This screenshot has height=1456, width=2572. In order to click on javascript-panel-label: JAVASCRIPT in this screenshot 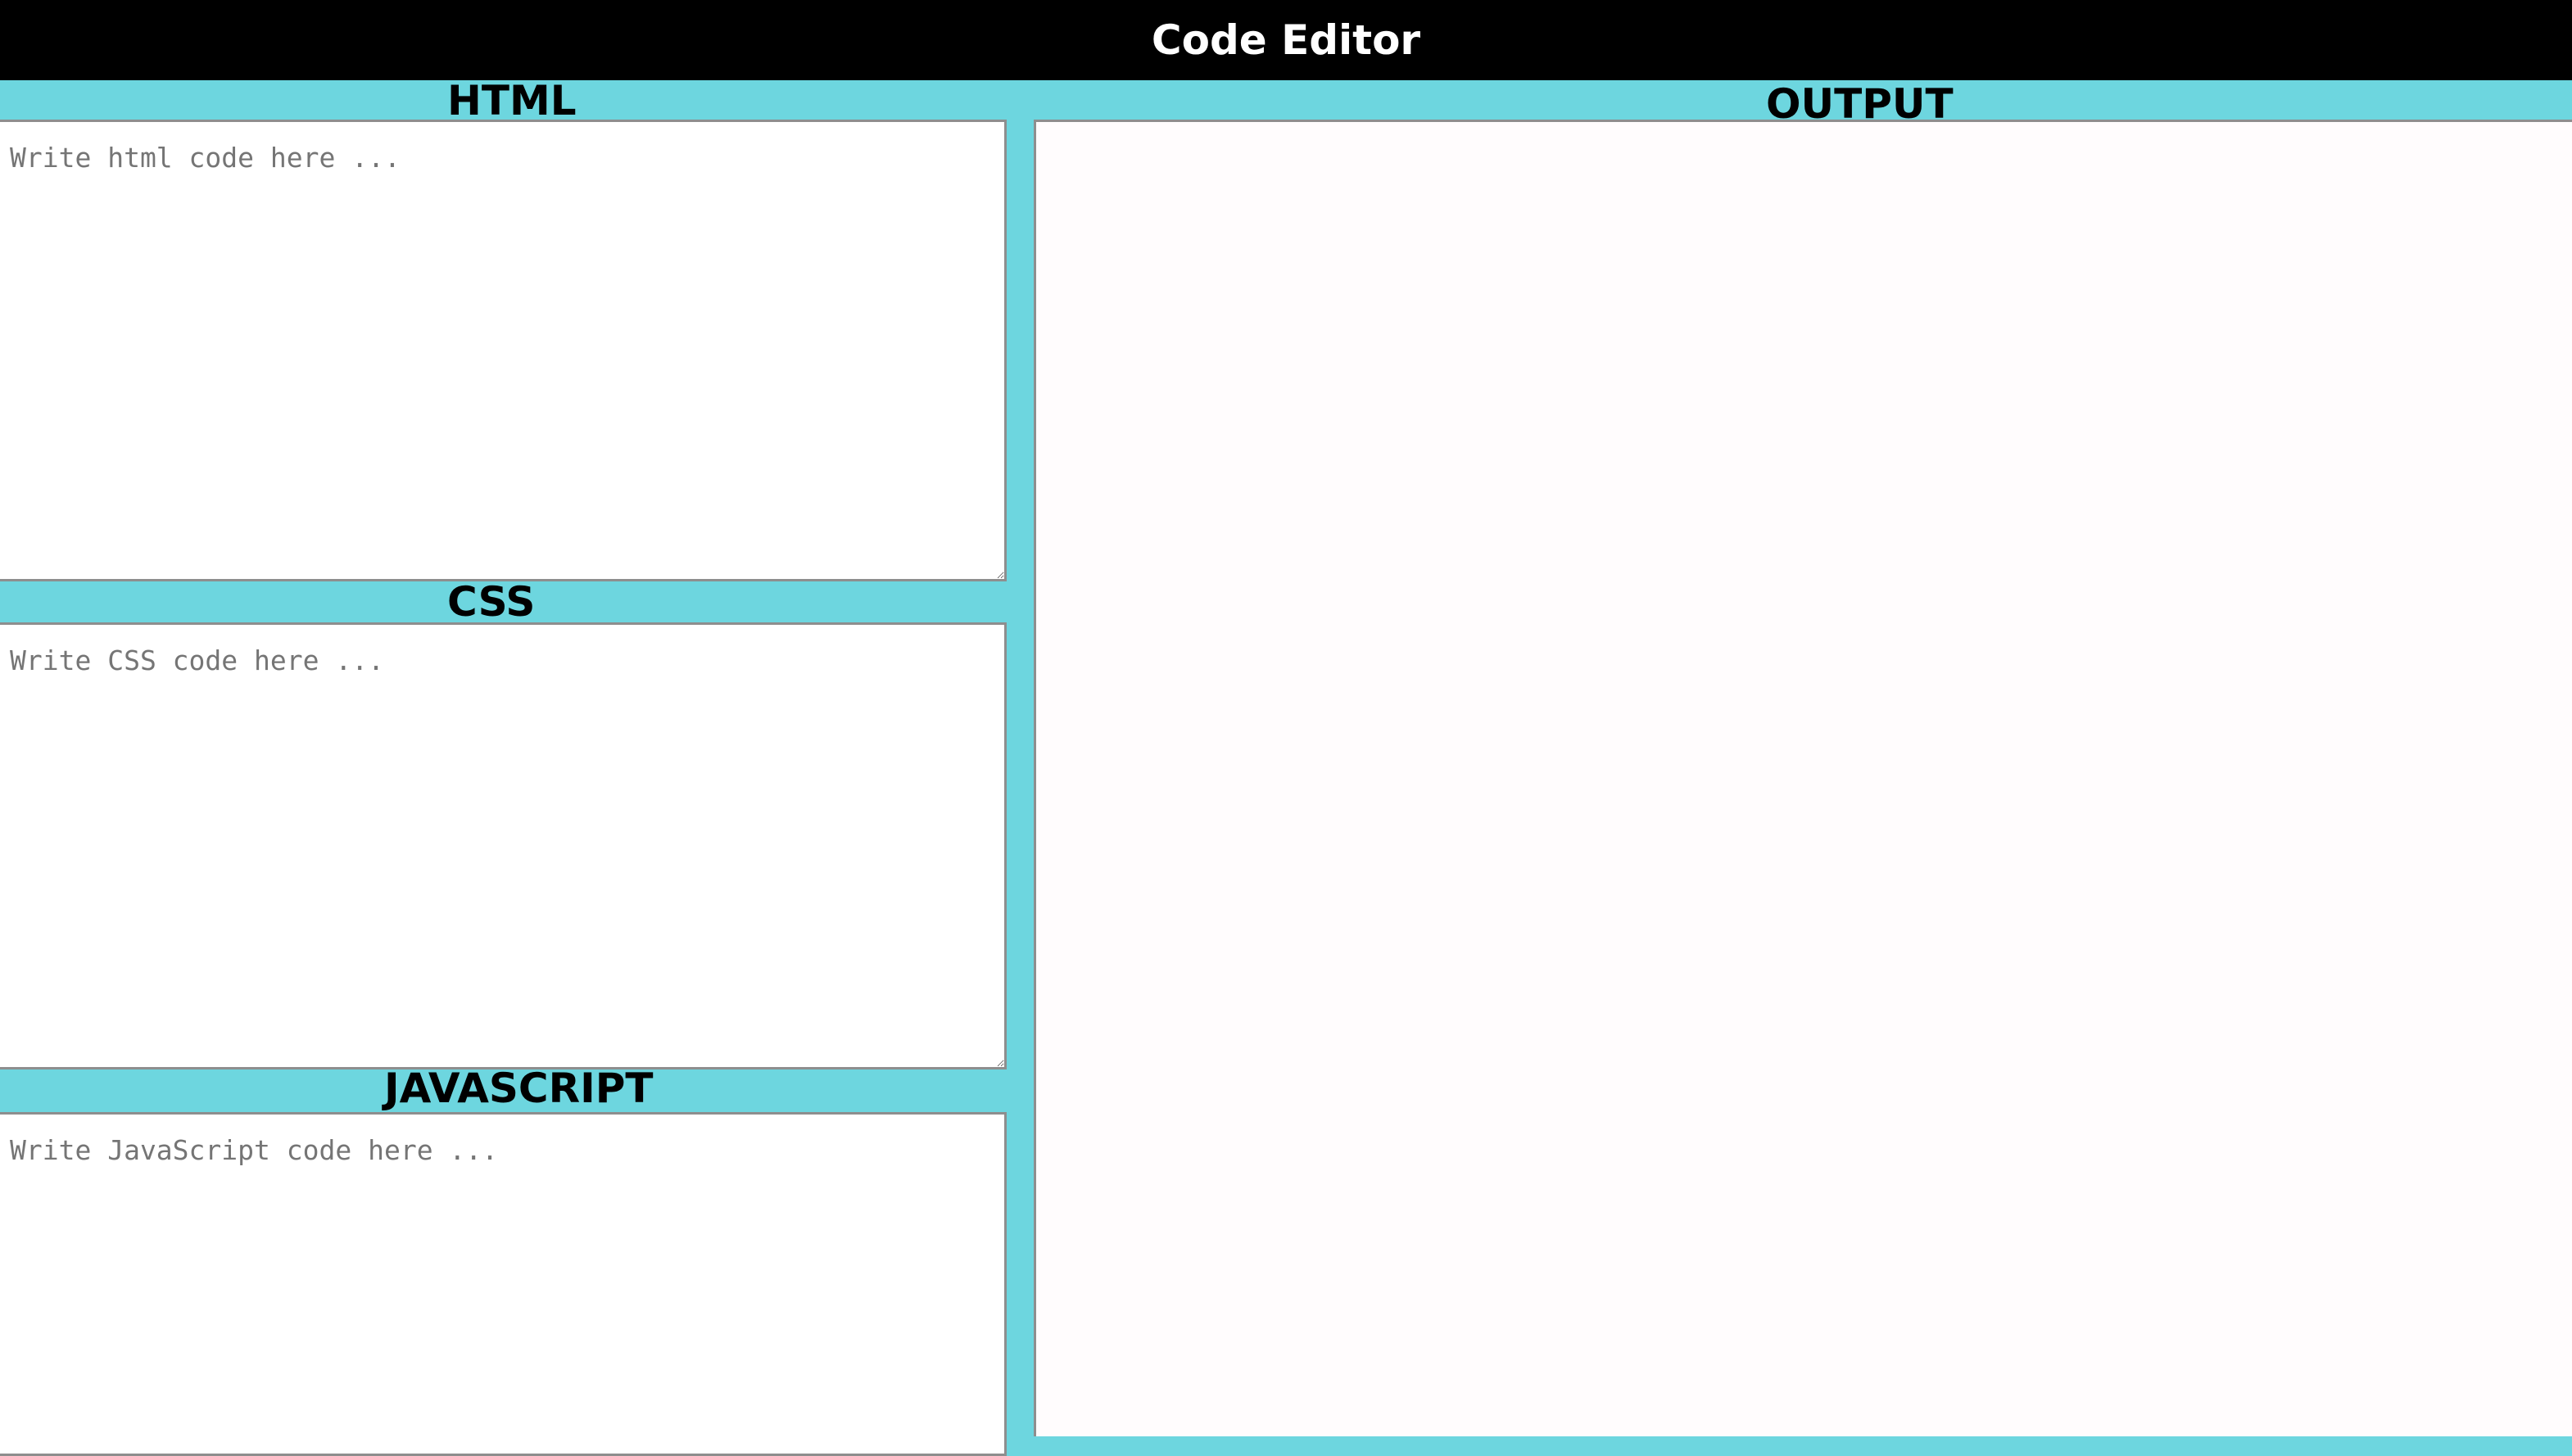, I will do `click(519, 1088)`.